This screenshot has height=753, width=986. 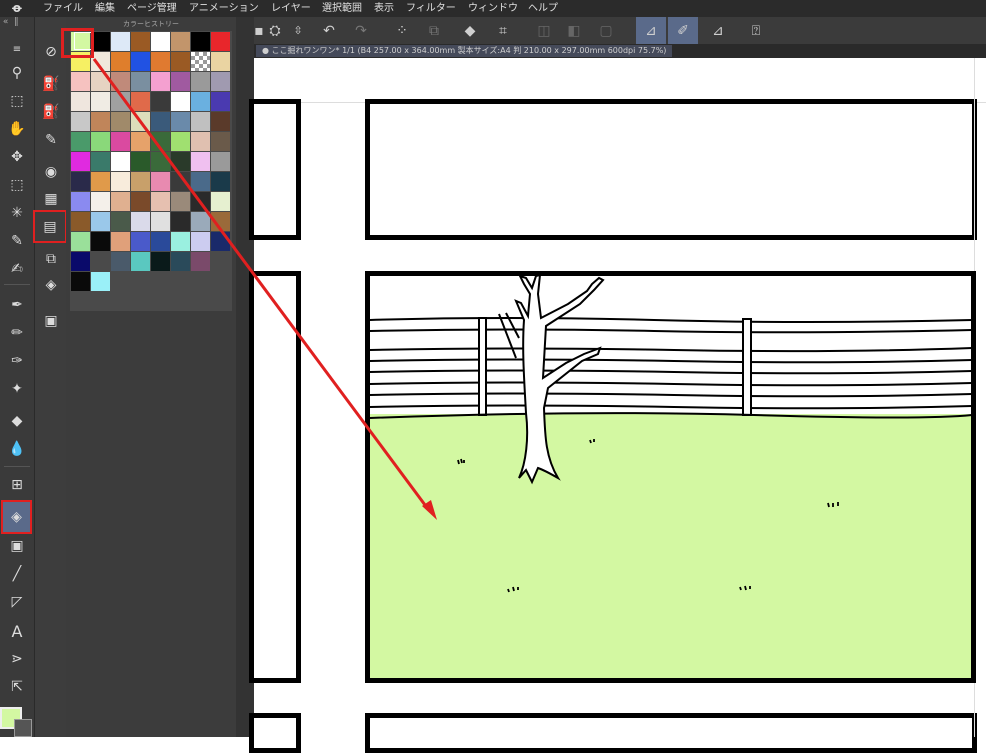 What do you see at coordinates (17, 73) in the screenshot?
I see `zoom-icon: ⚲` at bounding box center [17, 73].